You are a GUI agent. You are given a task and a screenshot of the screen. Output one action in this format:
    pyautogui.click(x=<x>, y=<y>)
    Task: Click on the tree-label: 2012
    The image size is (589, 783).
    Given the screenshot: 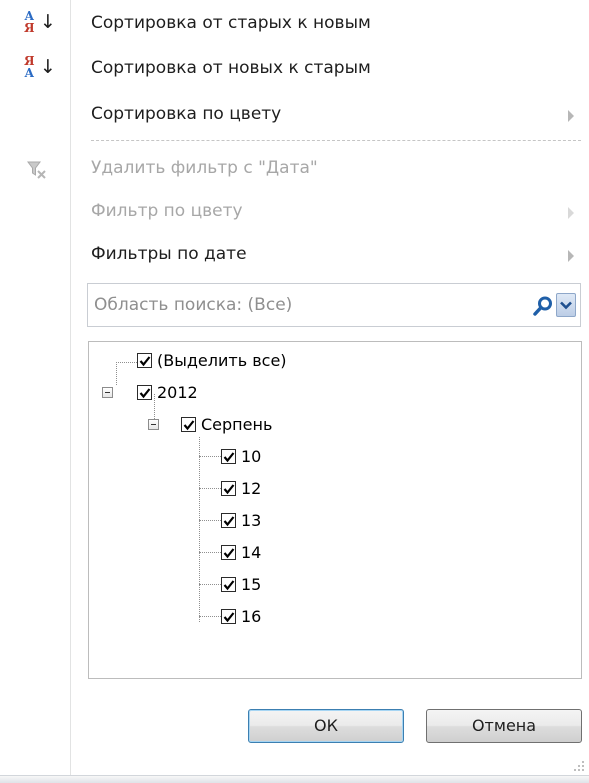 What is the action you would take?
    pyautogui.click(x=177, y=392)
    